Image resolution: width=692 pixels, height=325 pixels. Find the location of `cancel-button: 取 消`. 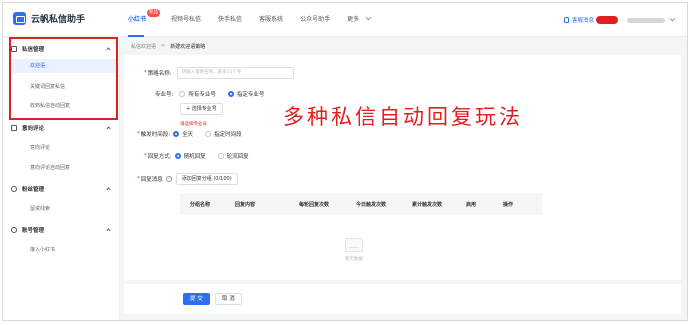

cancel-button: 取 消 is located at coordinates (228, 299).